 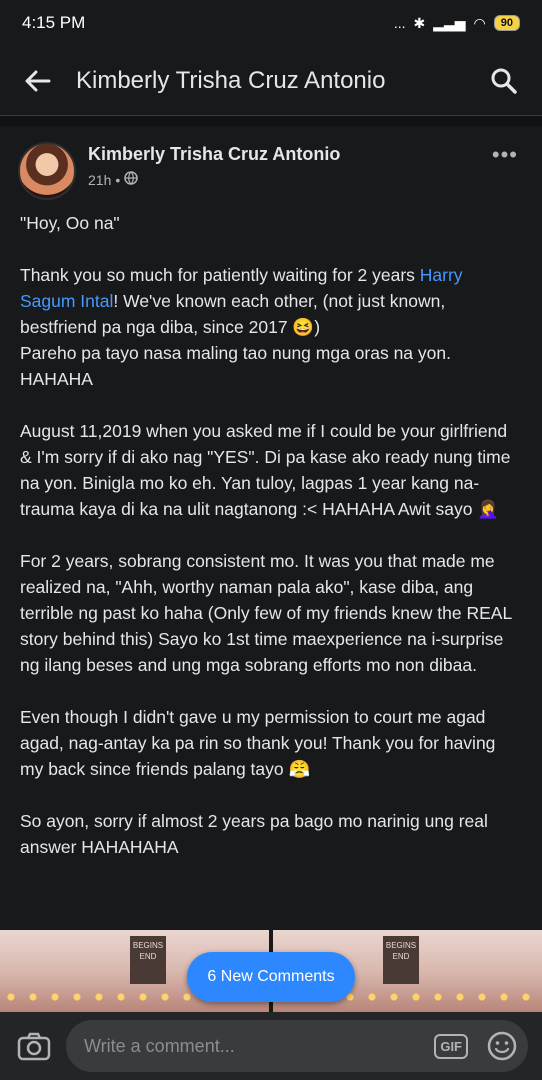 I want to click on avatar, so click(x=47, y=171).